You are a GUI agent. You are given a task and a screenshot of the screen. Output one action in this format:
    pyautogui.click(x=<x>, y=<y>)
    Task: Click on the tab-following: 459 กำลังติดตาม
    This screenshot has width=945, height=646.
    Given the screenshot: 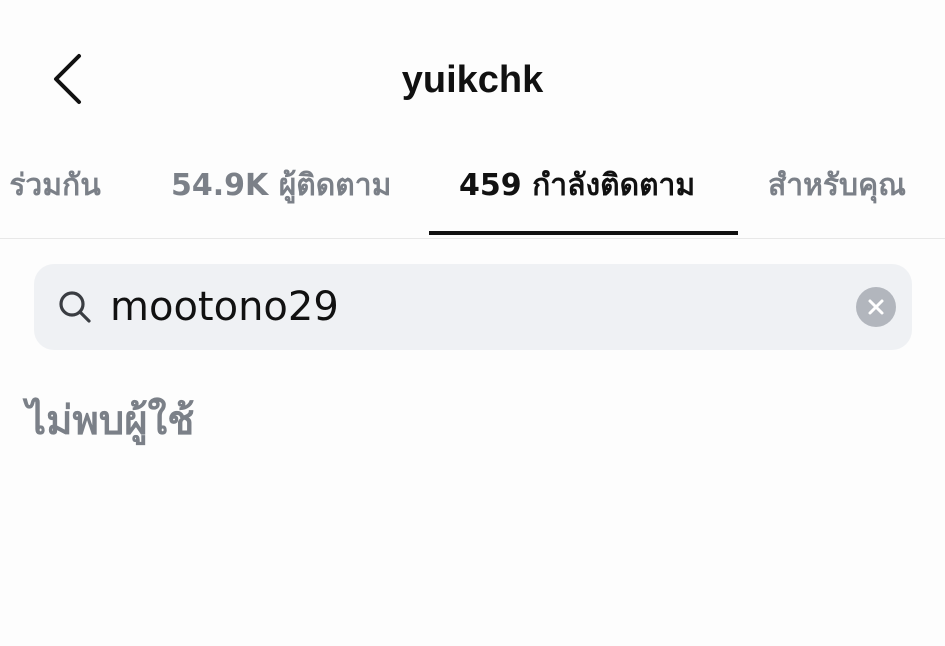 What is the action you would take?
    pyautogui.click(x=577, y=194)
    